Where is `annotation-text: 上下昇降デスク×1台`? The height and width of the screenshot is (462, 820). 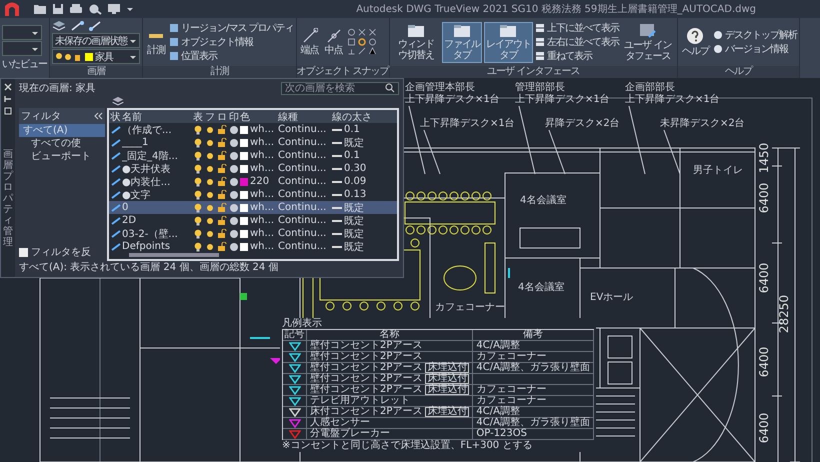 annotation-text: 上下昇降デスク×1台 is located at coordinates (672, 99).